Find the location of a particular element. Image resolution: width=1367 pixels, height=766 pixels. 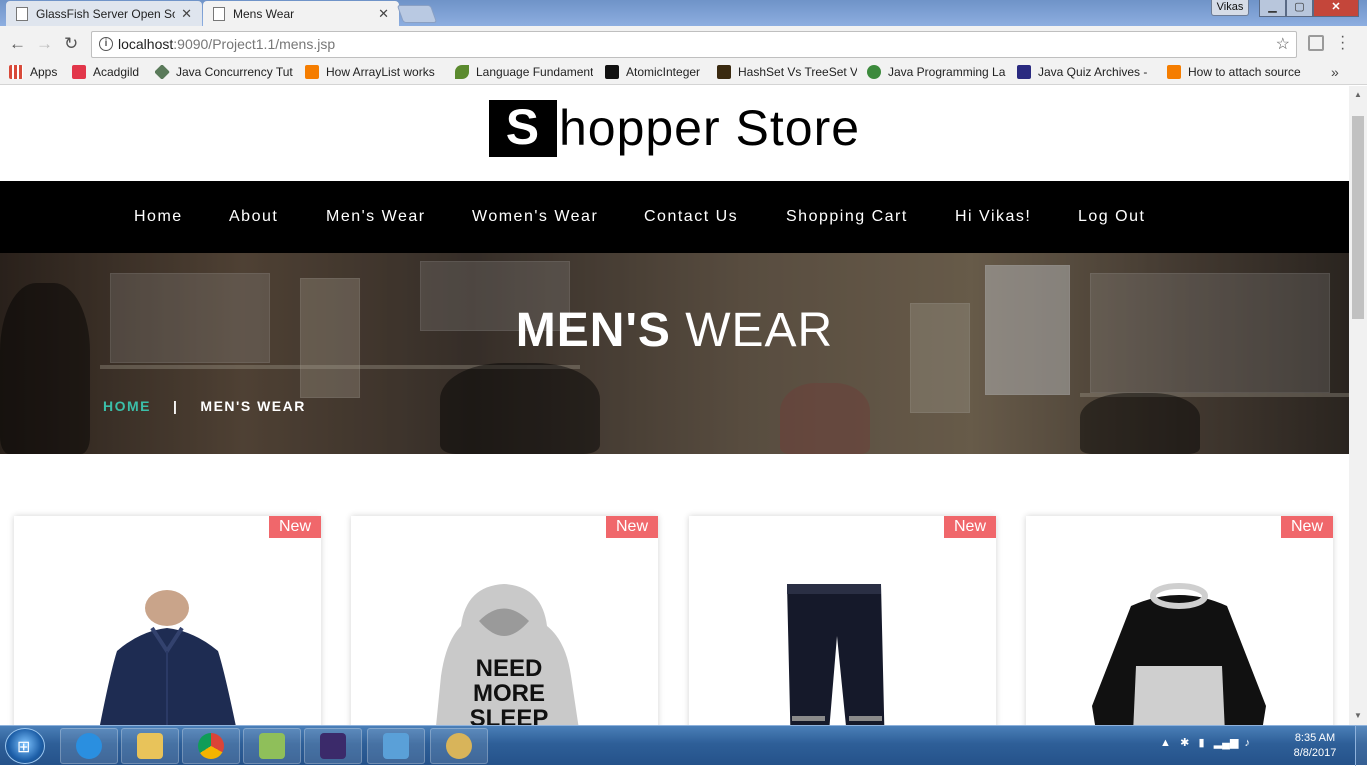

nav-home: Home is located at coordinates (158, 217).